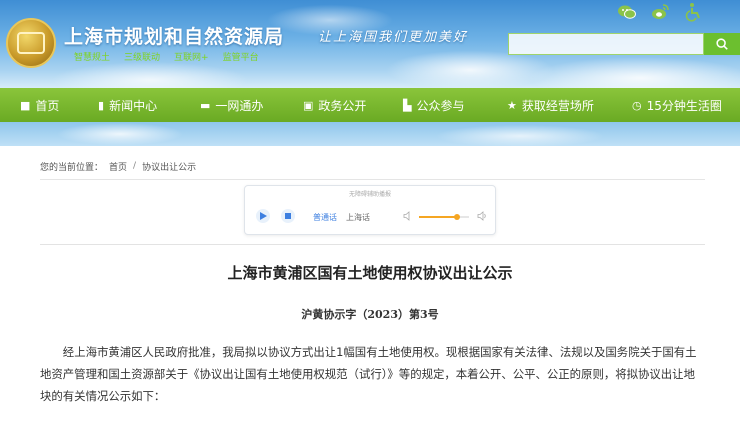 The width and height of the screenshot is (740, 422). I want to click on service-icon: ▬, so click(205, 105).